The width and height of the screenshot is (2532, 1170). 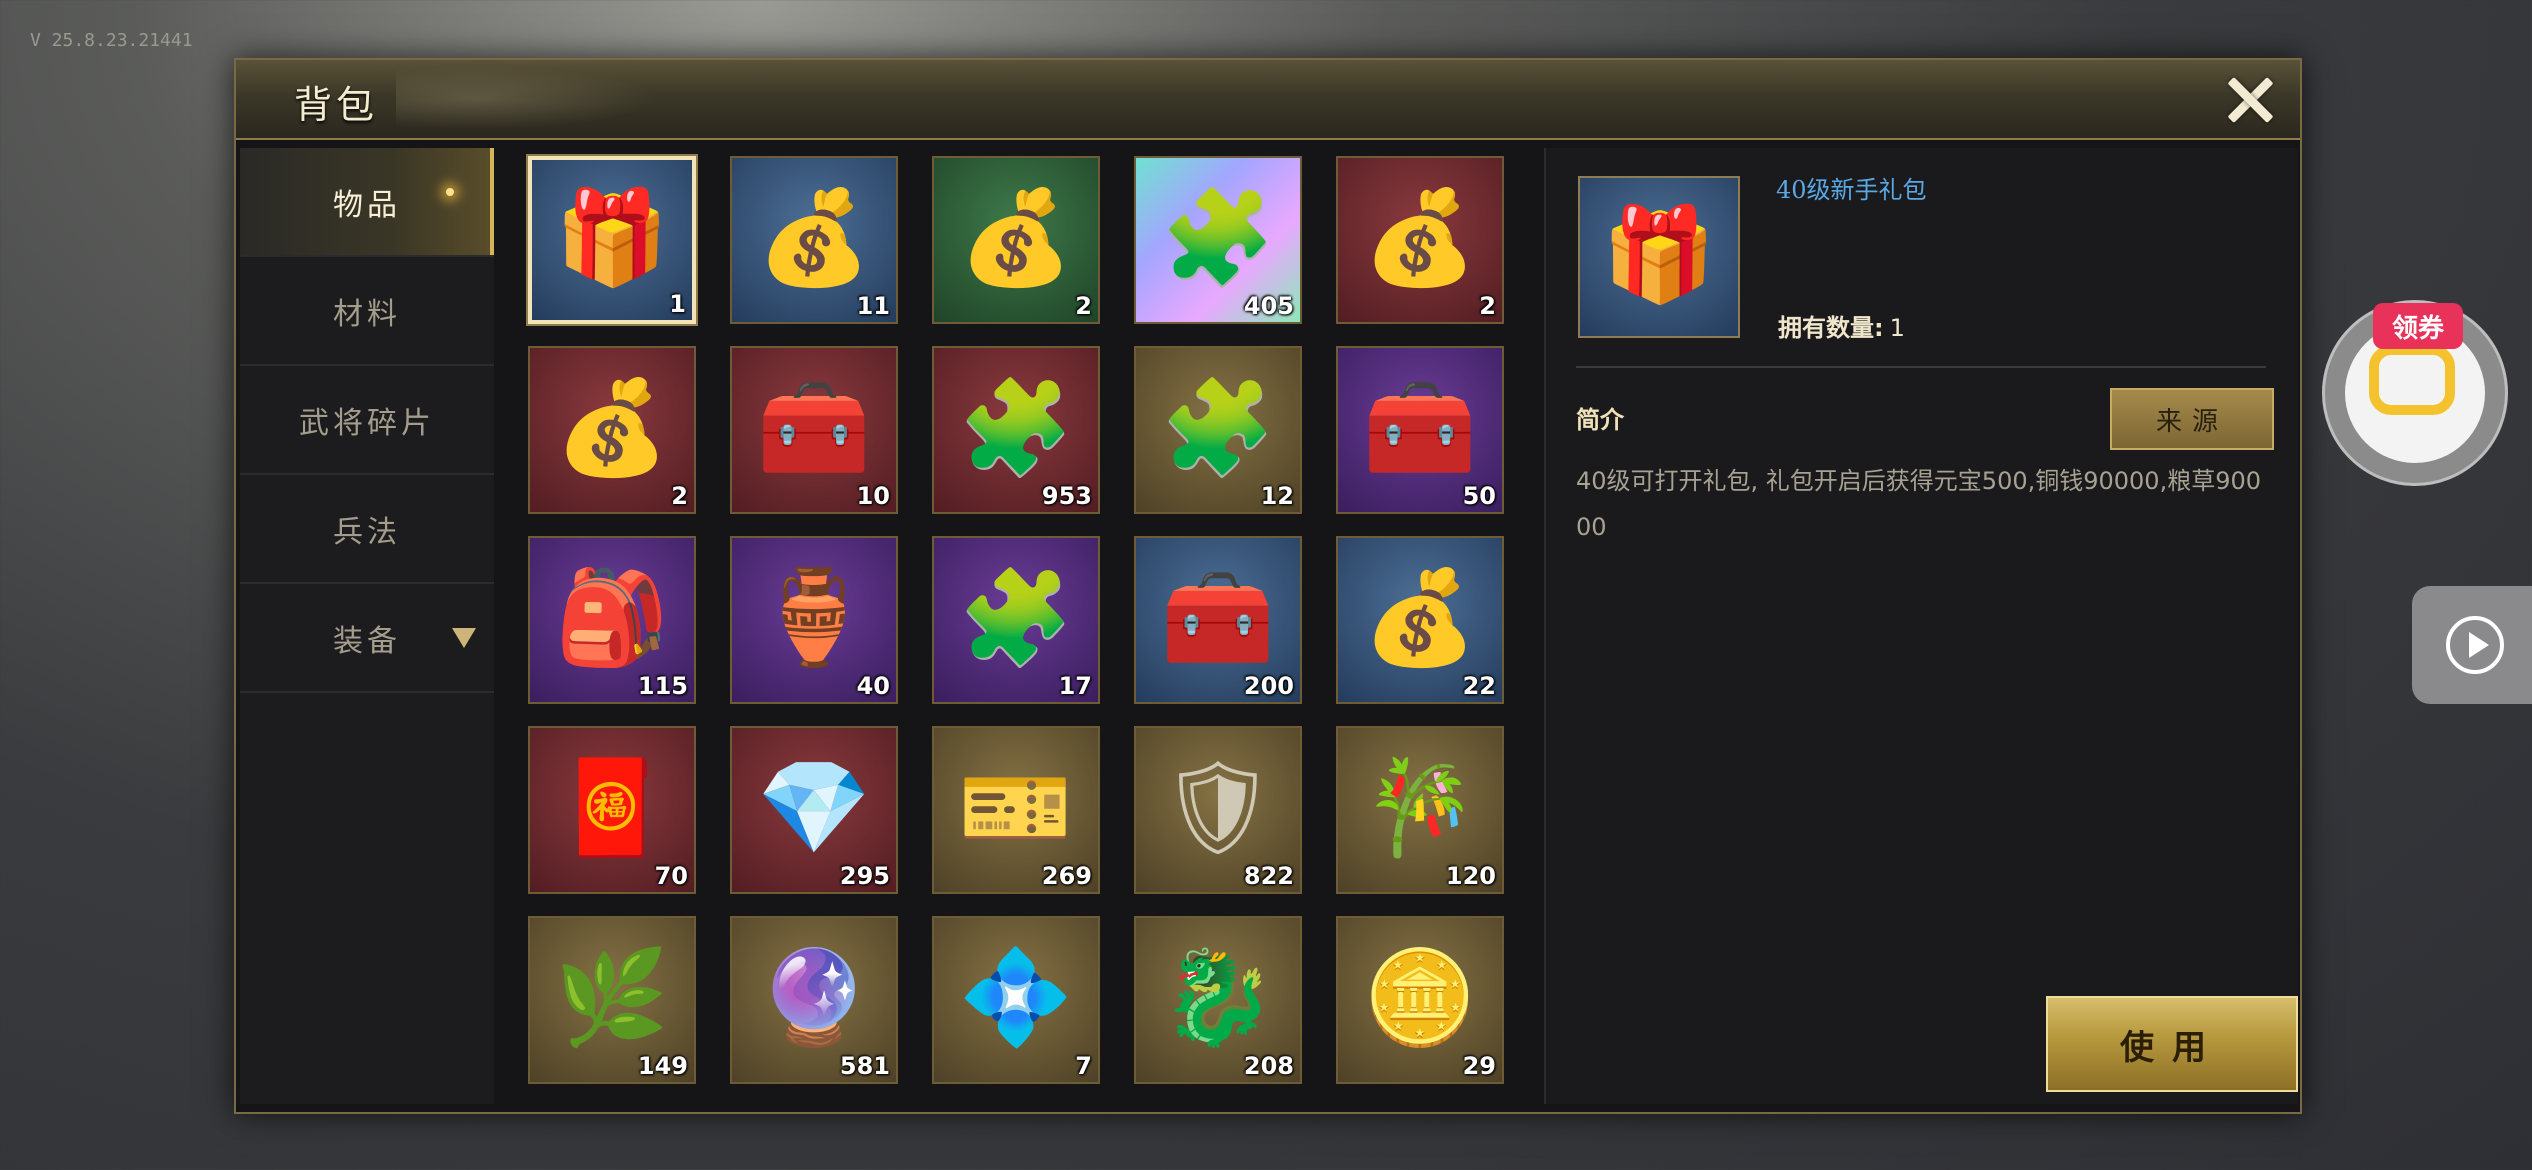 What do you see at coordinates (2172, 1044) in the screenshot?
I see `use-button: 使用` at bounding box center [2172, 1044].